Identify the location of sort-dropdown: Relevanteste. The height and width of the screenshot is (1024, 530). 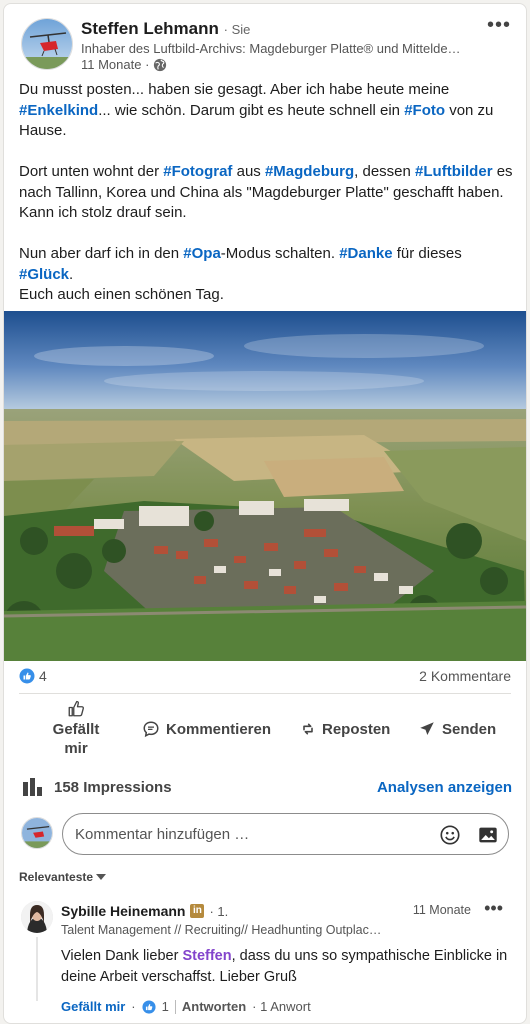
(63, 877).